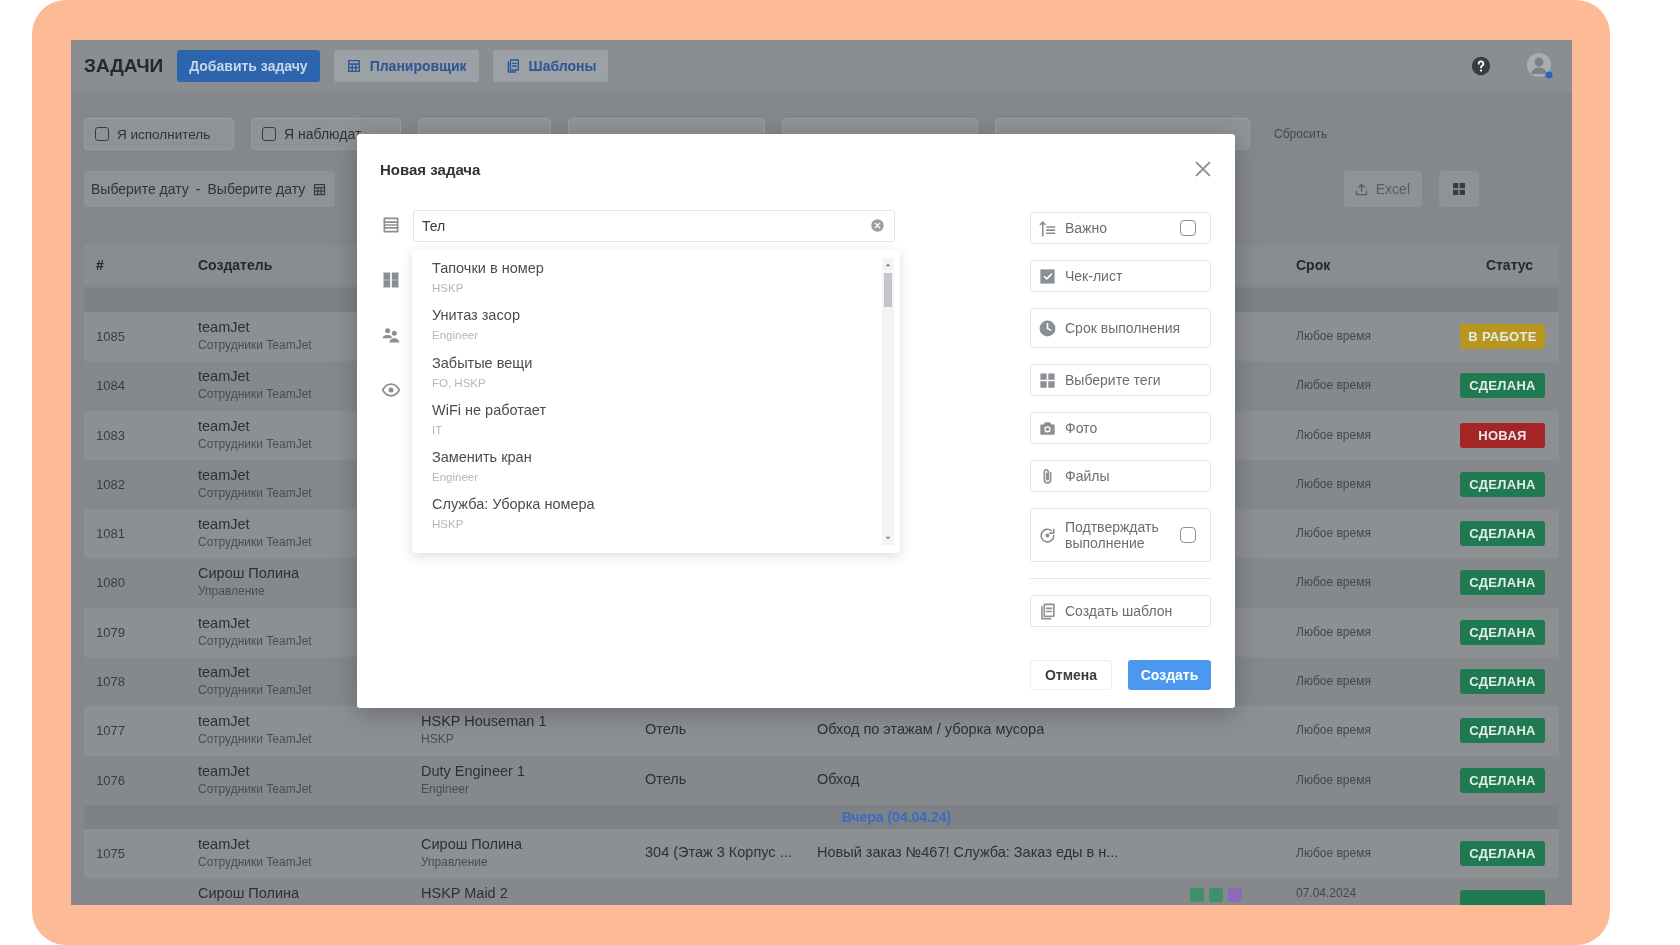 The image size is (1680, 945). I want to click on task-input: Тел, so click(654, 226).